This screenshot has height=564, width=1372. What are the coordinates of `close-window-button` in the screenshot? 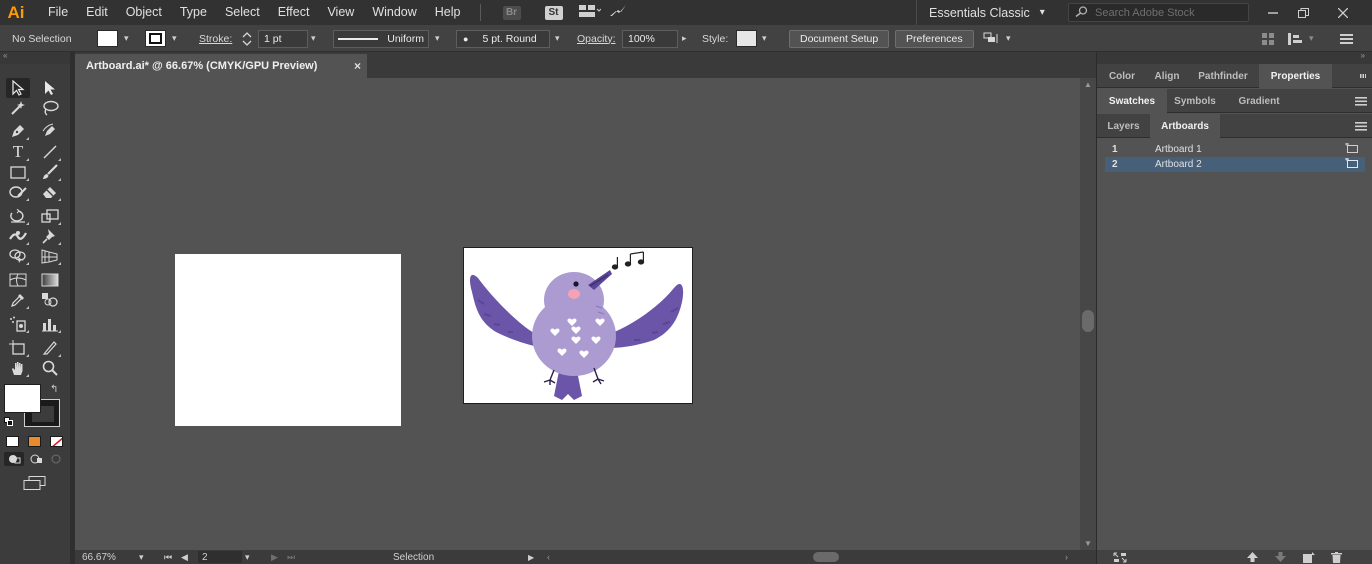 It's located at (1343, 12).